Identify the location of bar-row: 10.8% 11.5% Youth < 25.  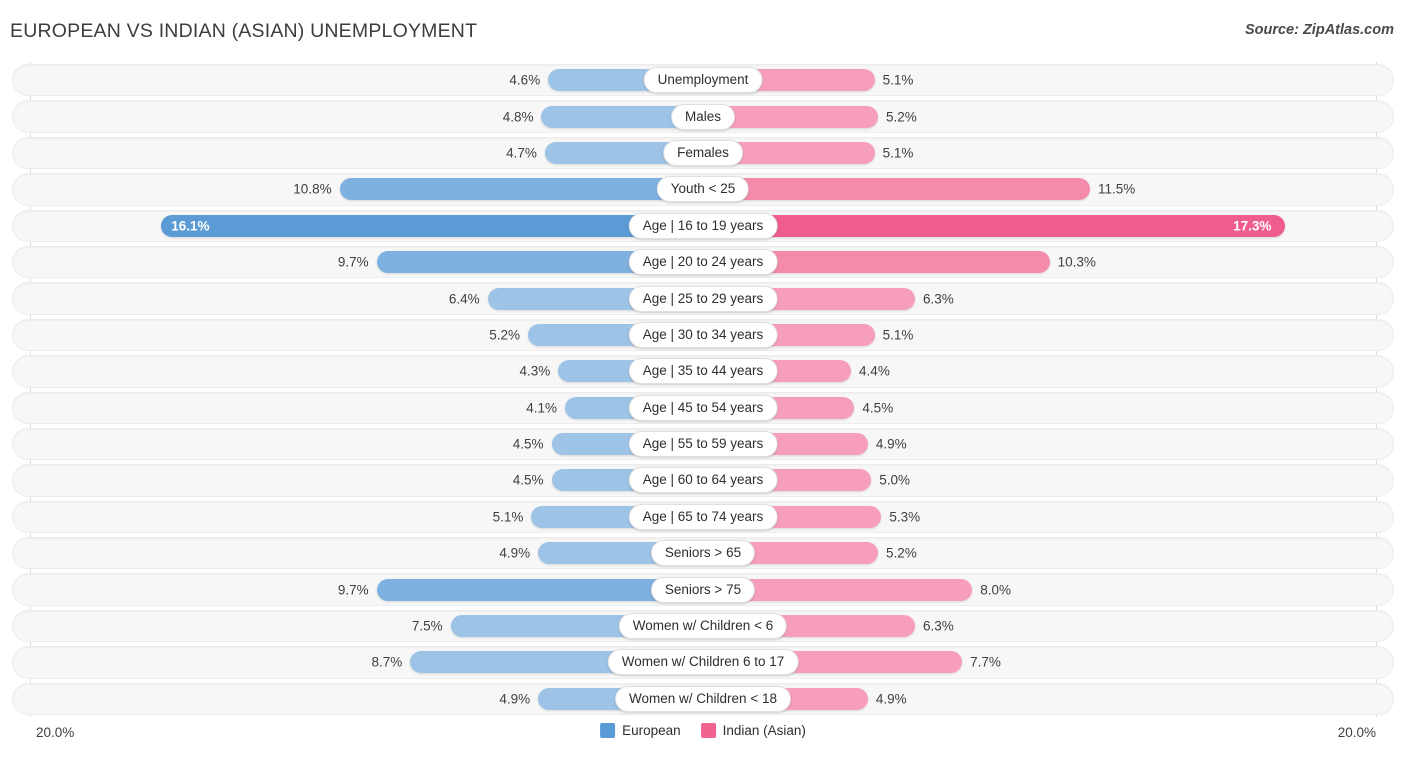
(703, 189).